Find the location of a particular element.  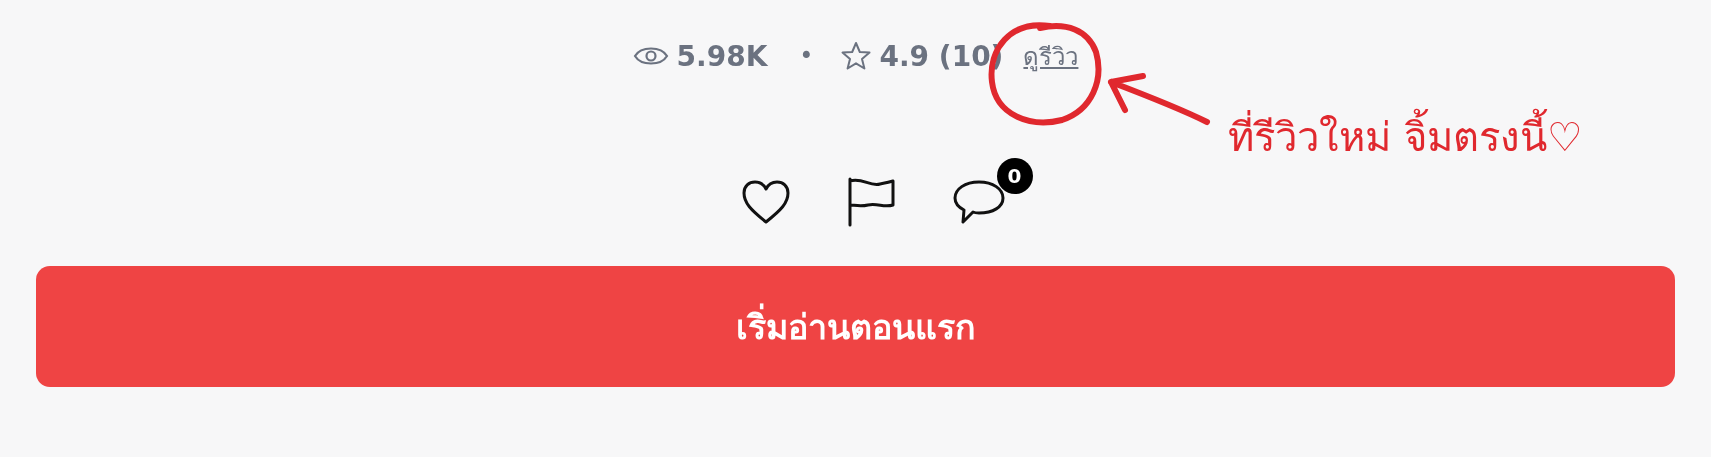

heart-icon is located at coordinates (765, 202).